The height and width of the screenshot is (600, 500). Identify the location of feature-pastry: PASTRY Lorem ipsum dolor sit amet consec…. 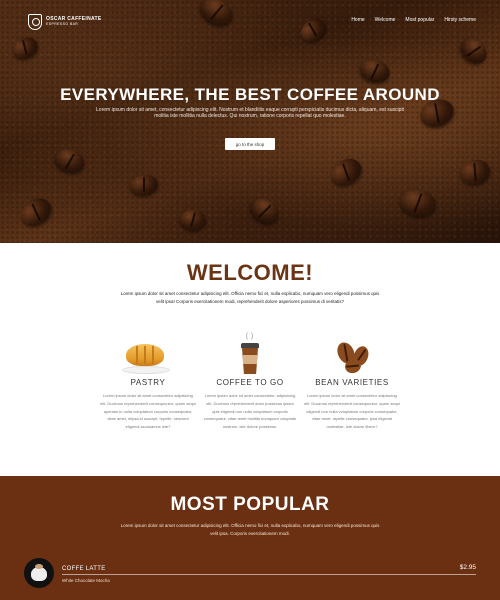
(148, 380).